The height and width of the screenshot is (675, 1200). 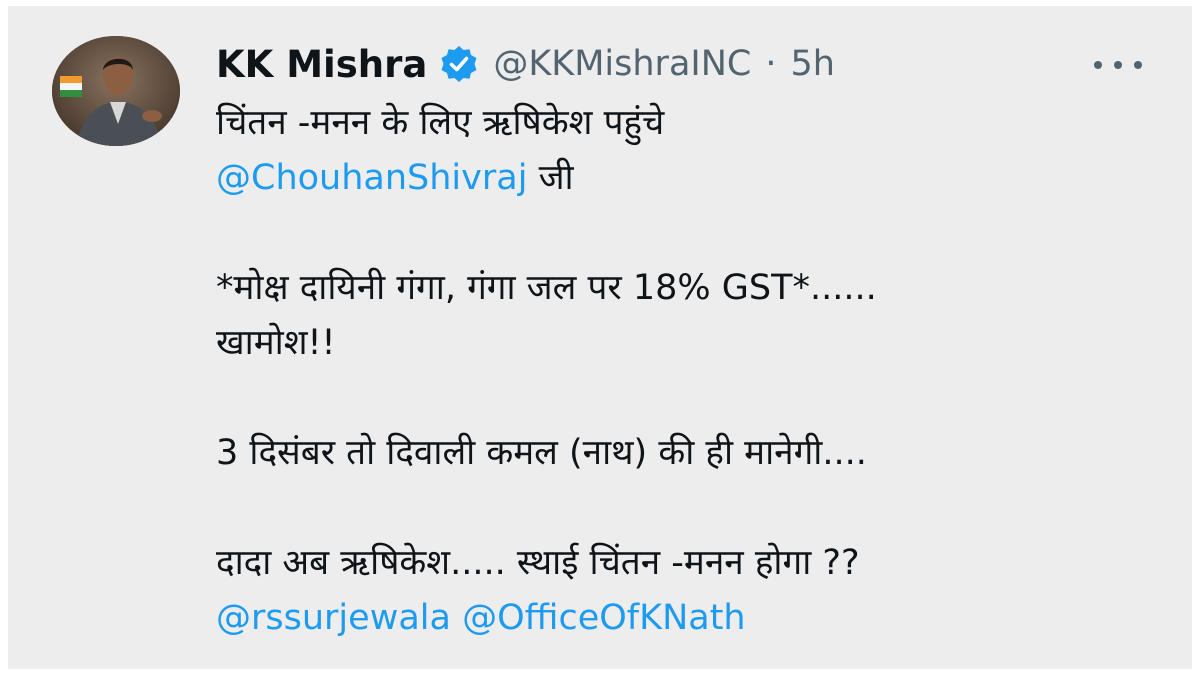 I want to click on tweet-line: @rssurjewala @OfficeOfKNath, so click(x=686, y=618).